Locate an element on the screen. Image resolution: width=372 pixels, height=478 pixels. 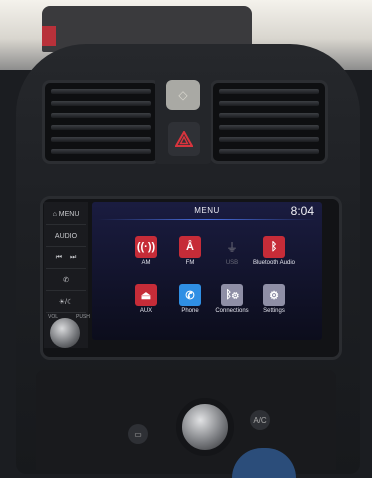
app-label: Phone is located at coordinates (190, 311).